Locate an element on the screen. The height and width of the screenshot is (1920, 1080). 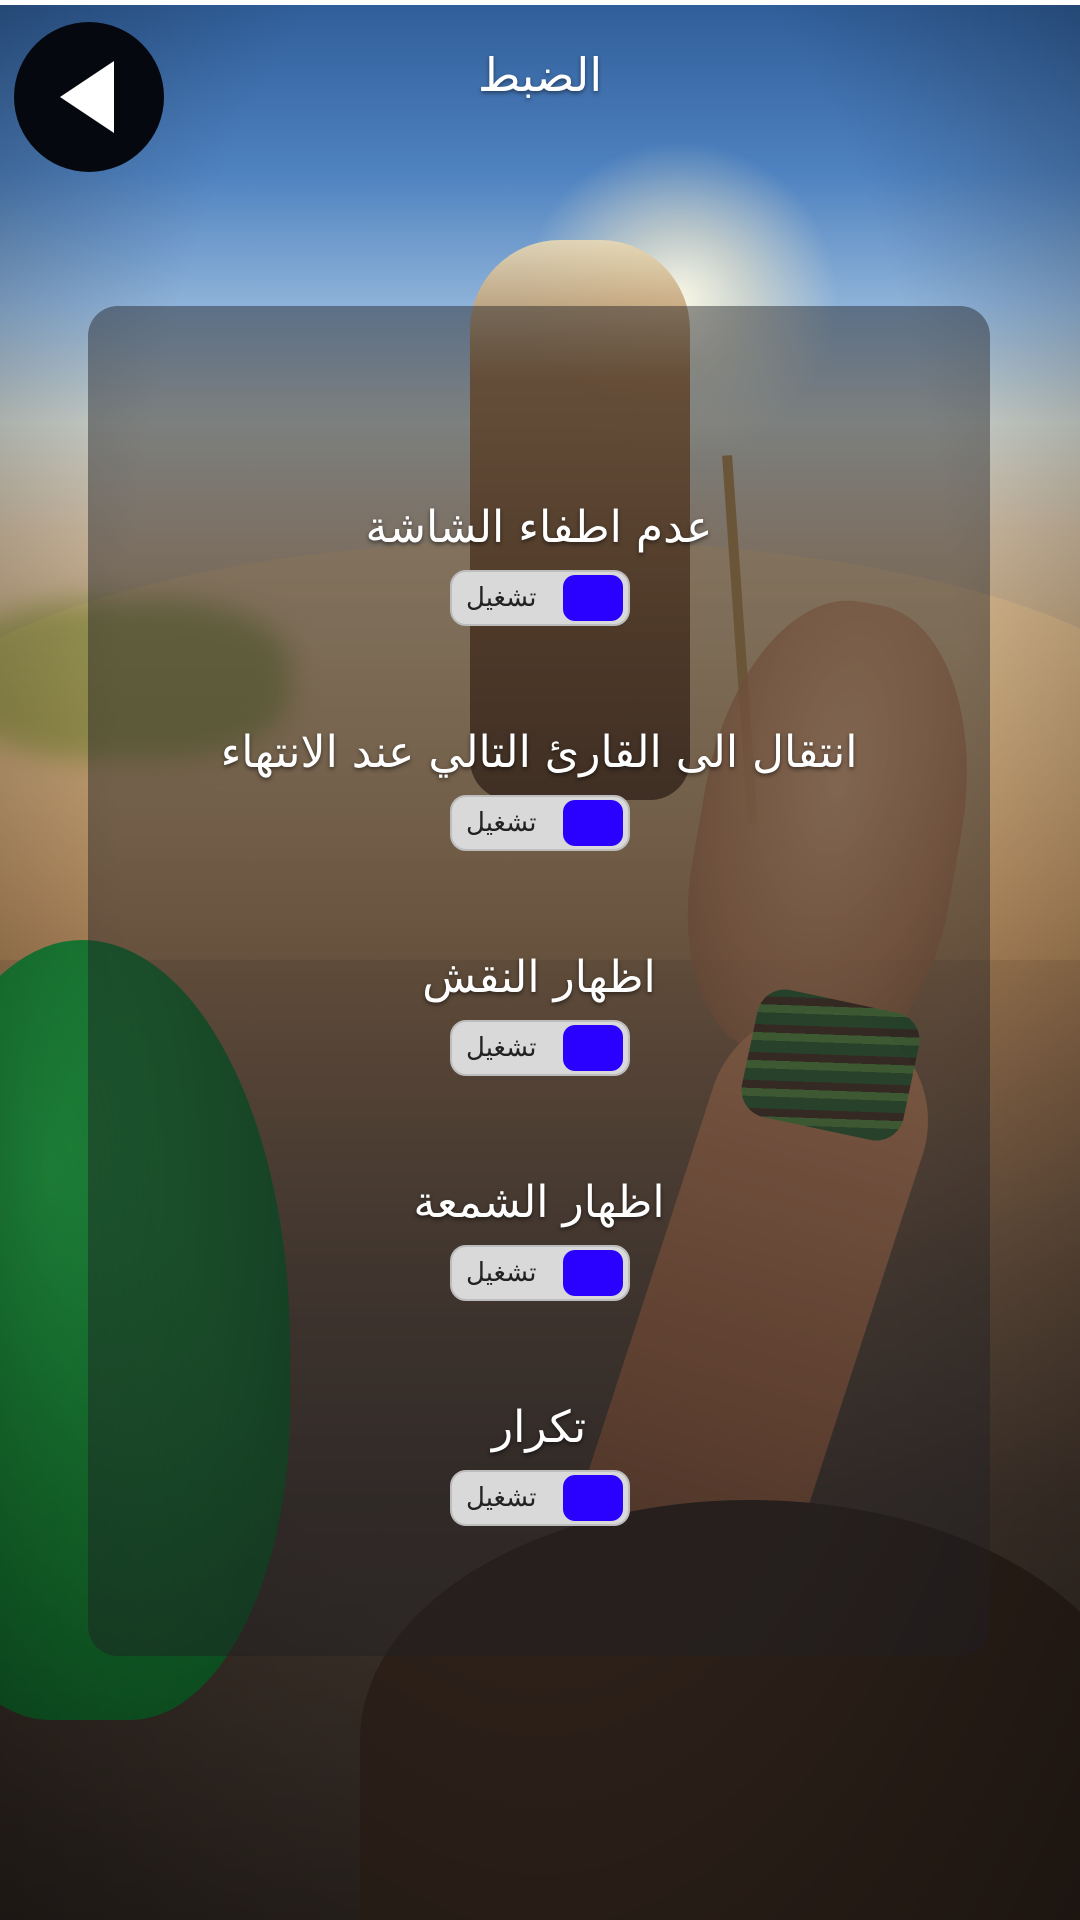
setting-label: عدم اطفاء الشاشة is located at coordinates (539, 527).